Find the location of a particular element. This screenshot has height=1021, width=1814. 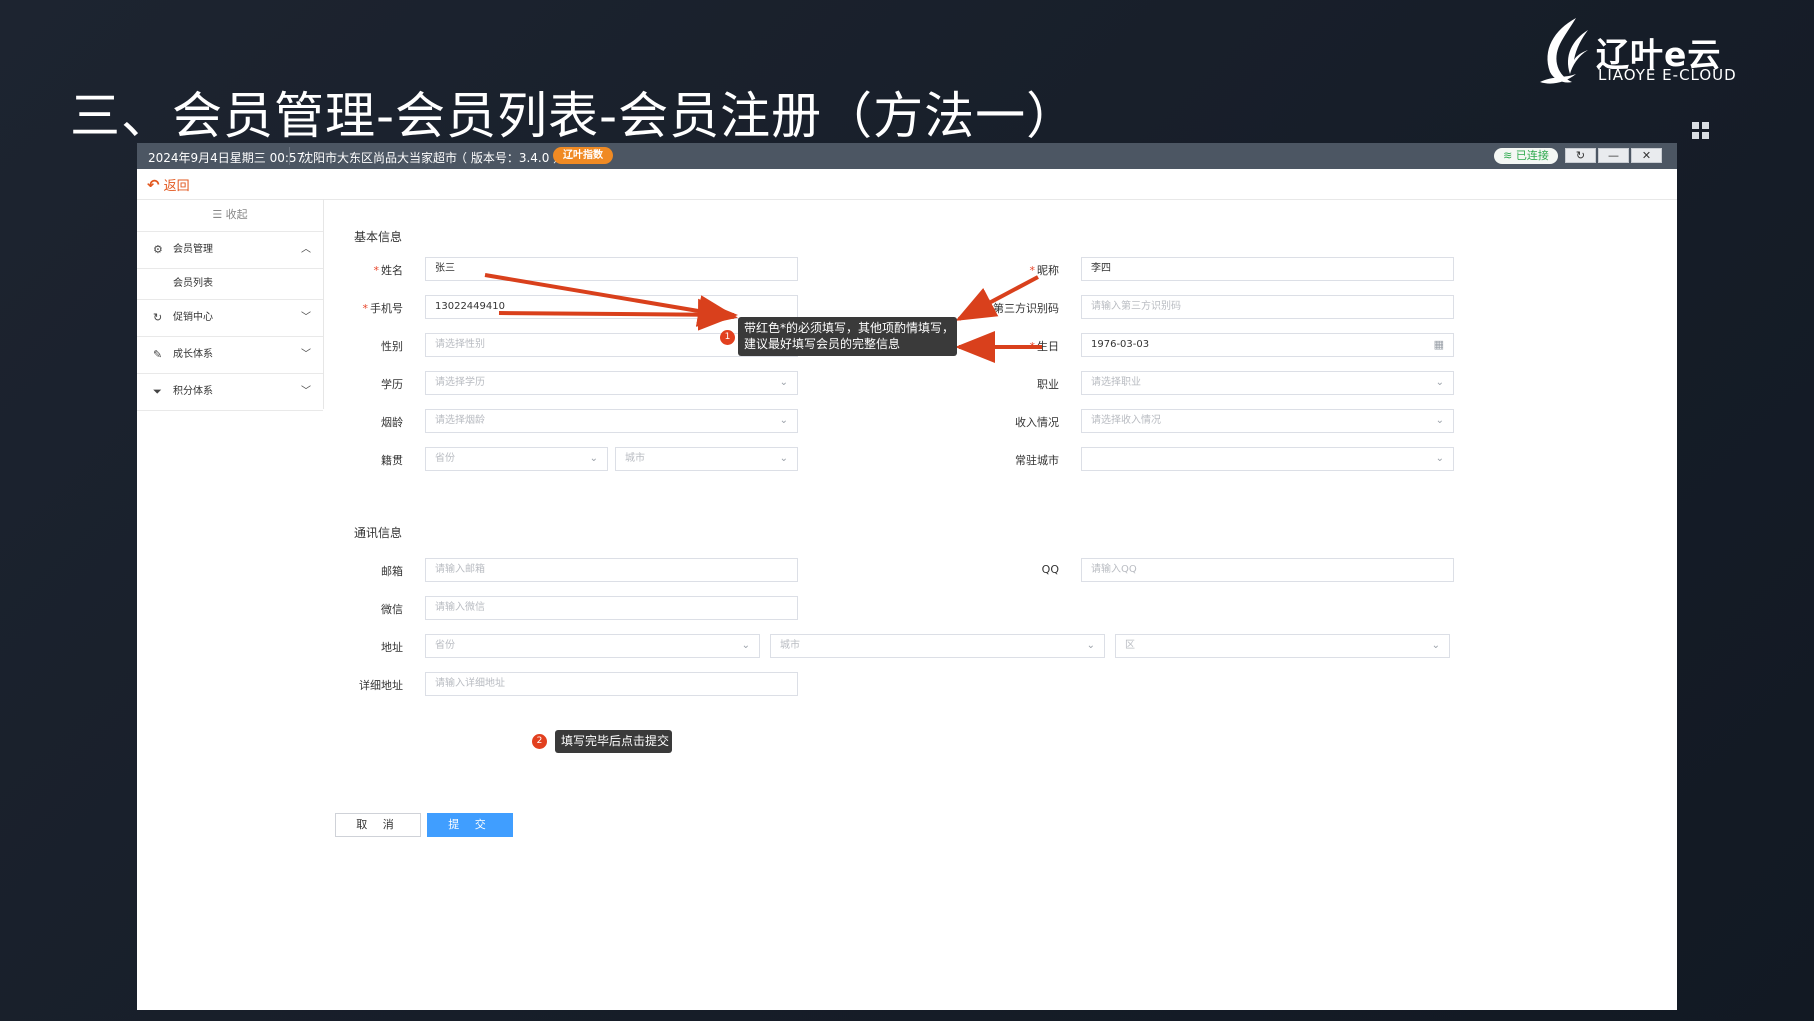

logo-text-en: LIAOYE E-CLOUD is located at coordinates (1667, 75).